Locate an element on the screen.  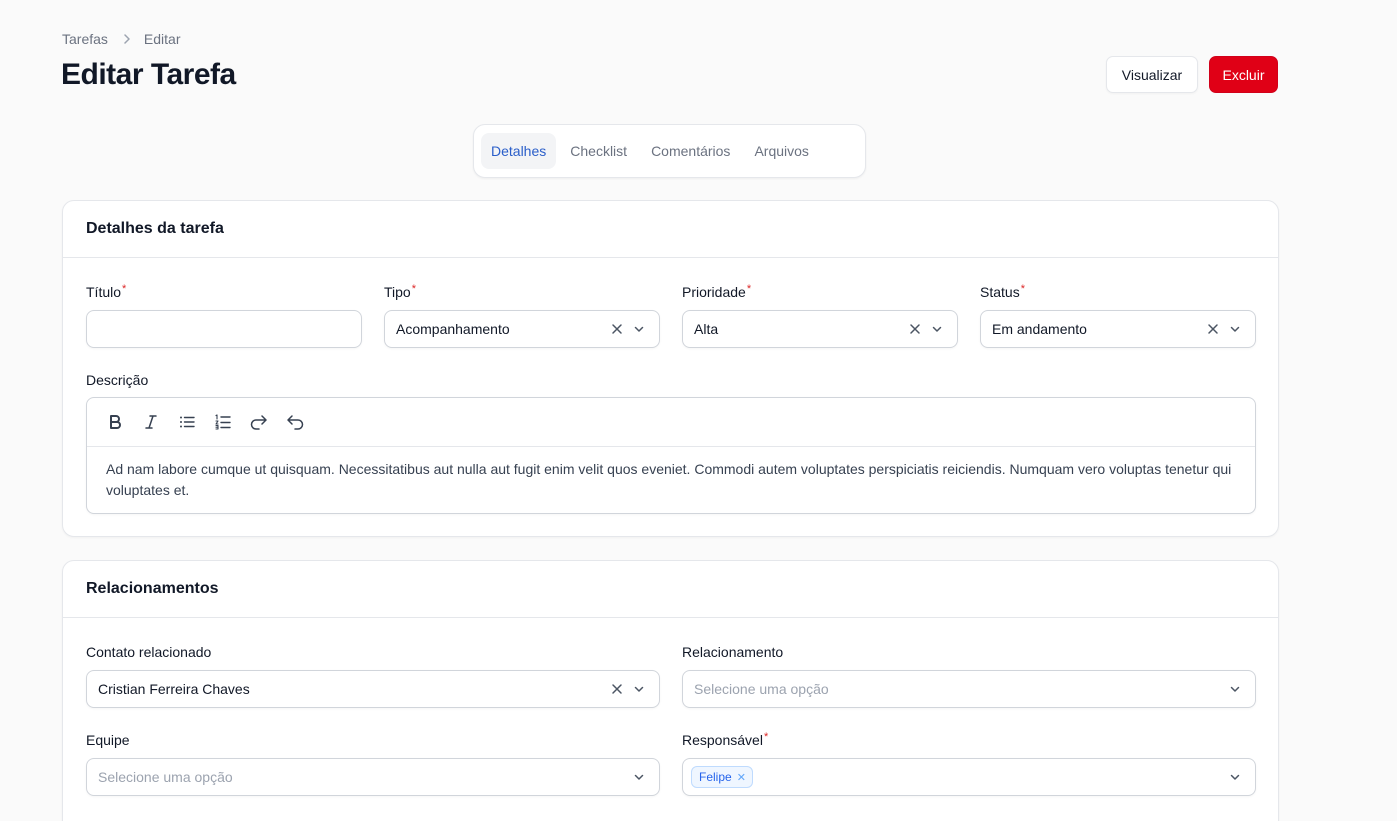
breadcrumb-current: Editar is located at coordinates (162, 39).